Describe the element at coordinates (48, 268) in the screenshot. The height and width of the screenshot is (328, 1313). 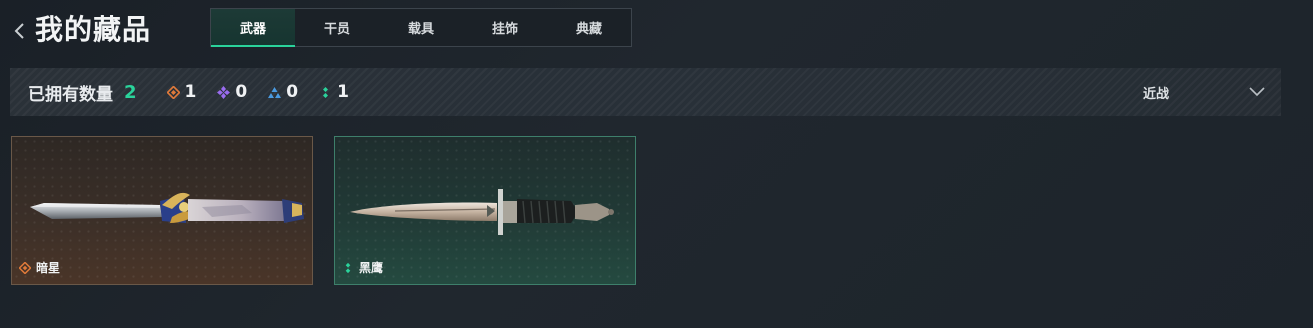
I see `weapon-name: 暗星` at that location.